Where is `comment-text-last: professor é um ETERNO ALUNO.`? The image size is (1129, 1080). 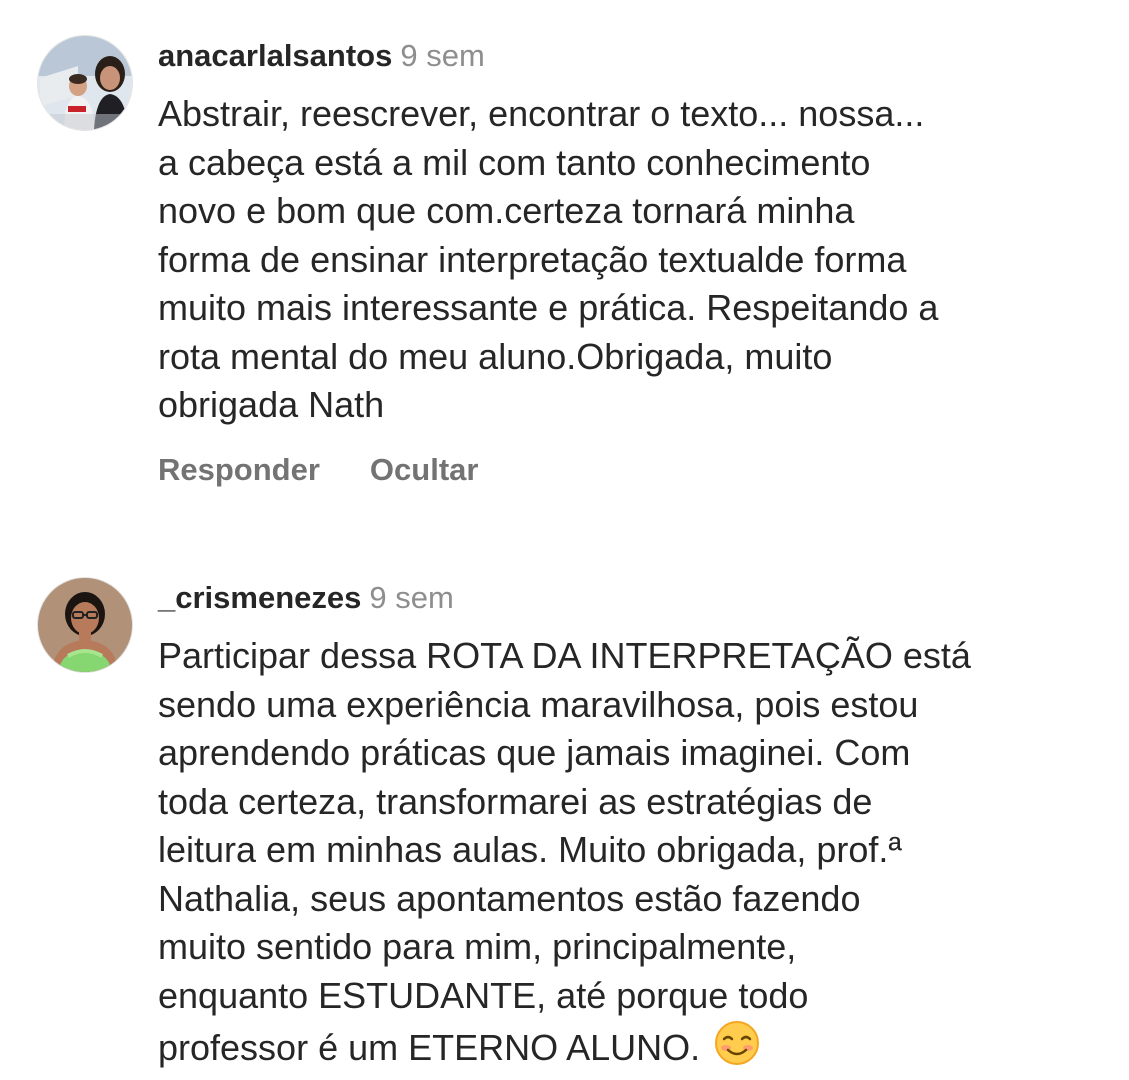 comment-text-last: professor é um ETERNO ALUNO. is located at coordinates (429, 1047).